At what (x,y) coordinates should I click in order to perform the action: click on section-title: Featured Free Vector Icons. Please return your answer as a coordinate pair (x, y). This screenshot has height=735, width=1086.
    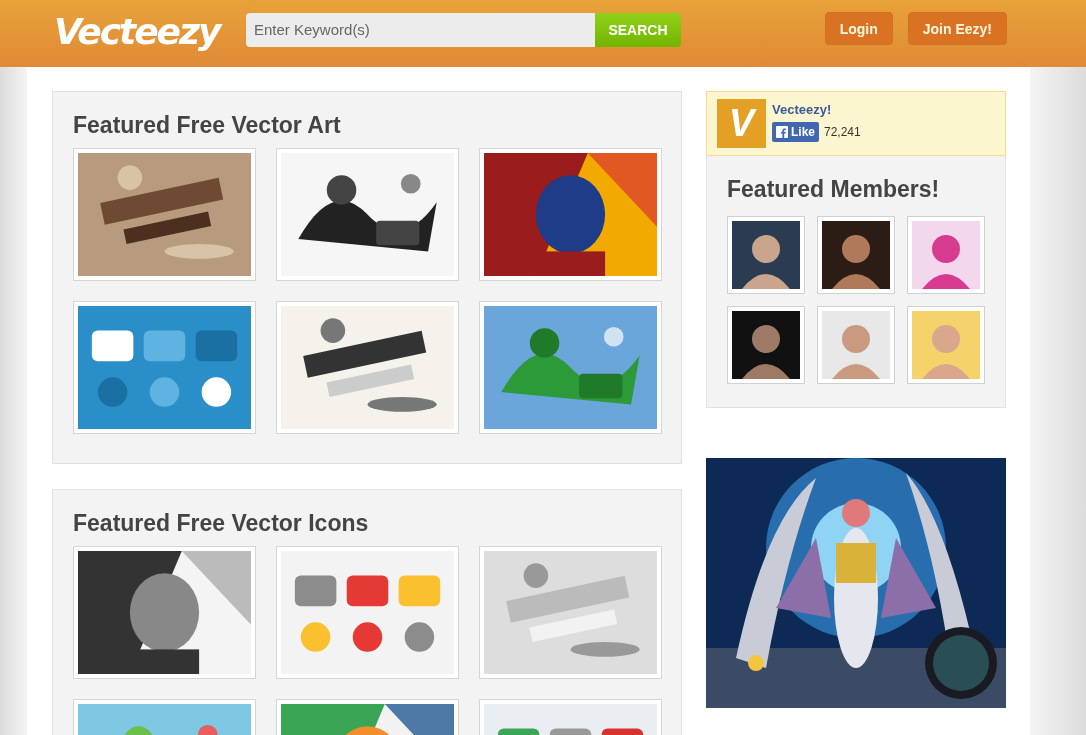
    Looking at the image, I should click on (221, 523).